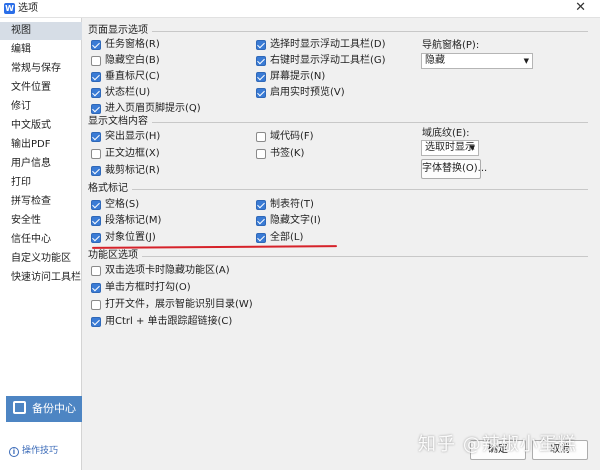 The width and height of the screenshot is (600, 470). Describe the element at coordinates (54, 408) in the screenshot. I see `backup-center-label: 备份中心` at that location.